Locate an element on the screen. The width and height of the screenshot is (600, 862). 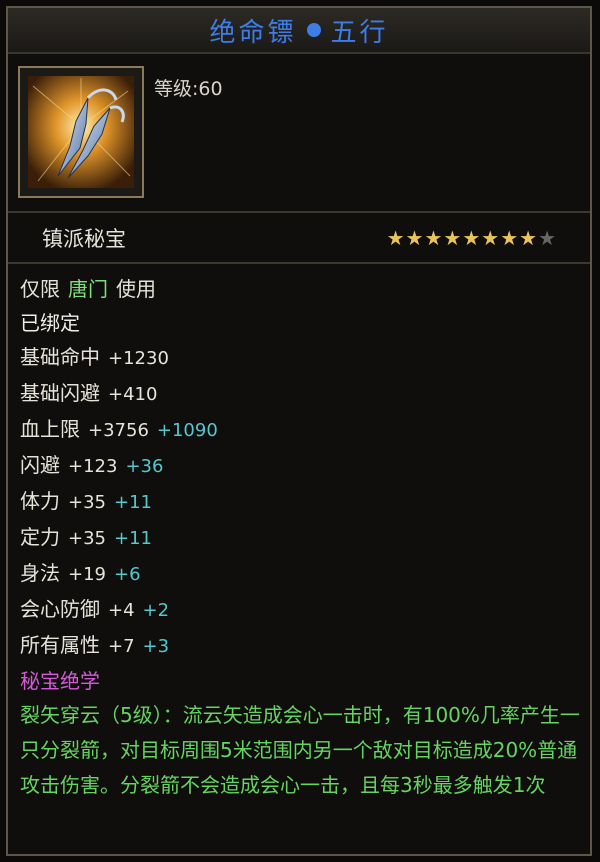
title-bar: 绝命镖 五行 is located at coordinates (299, 31).